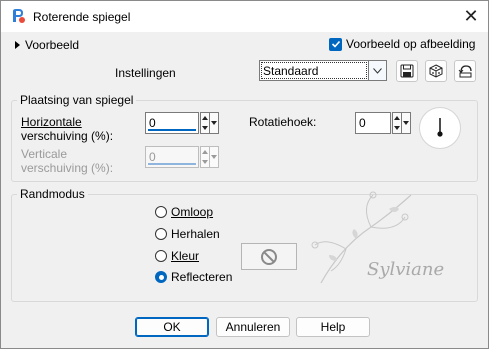 The height and width of the screenshot is (349, 489). What do you see at coordinates (411, 44) in the screenshot?
I see `preview-on-image-label: Voorbeeld op afbeelding` at bounding box center [411, 44].